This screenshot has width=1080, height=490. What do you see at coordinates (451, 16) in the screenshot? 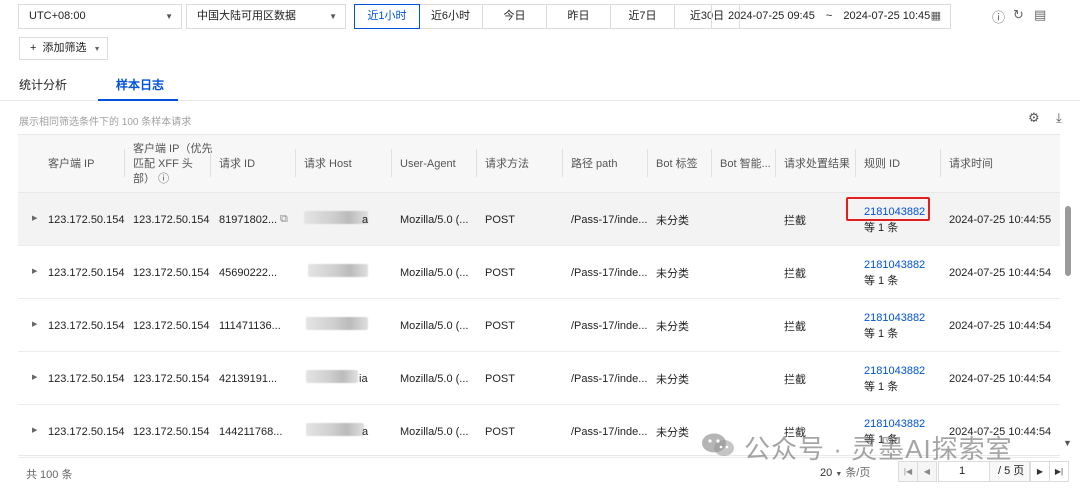
I see `time-range-6h: 近6小时` at bounding box center [451, 16].